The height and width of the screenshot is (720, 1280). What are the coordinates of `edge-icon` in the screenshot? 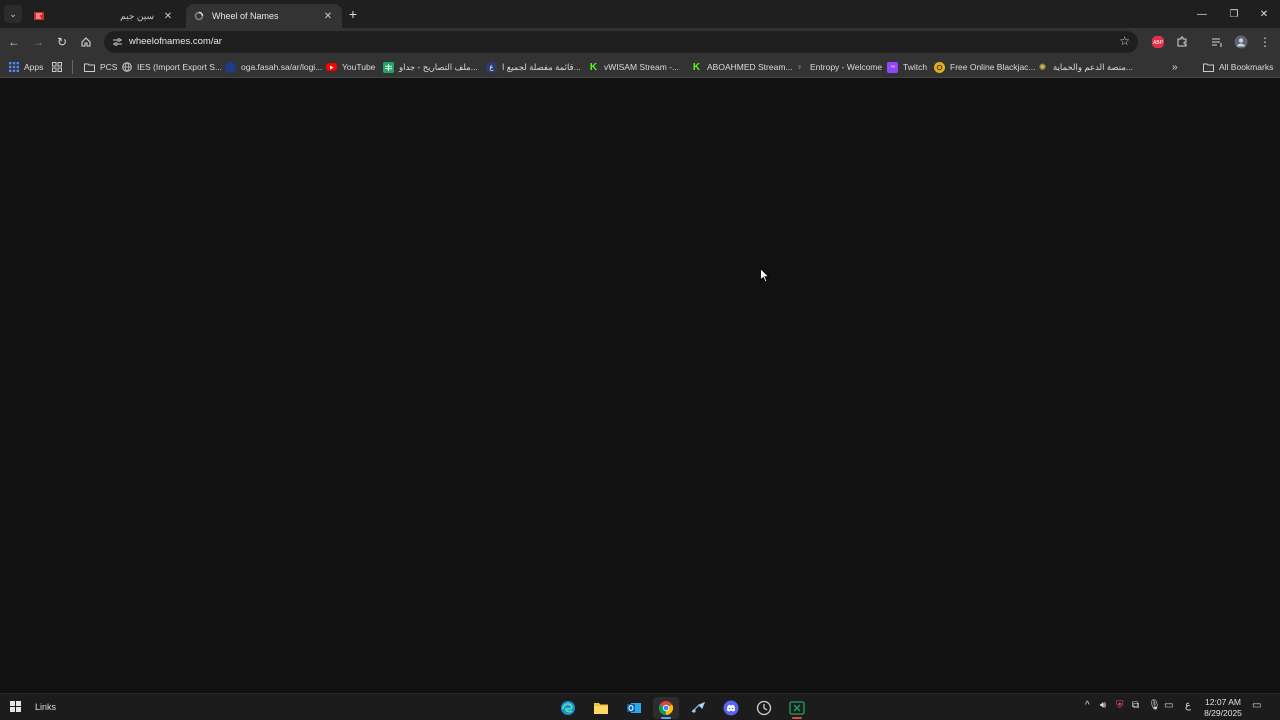 It's located at (568, 708).